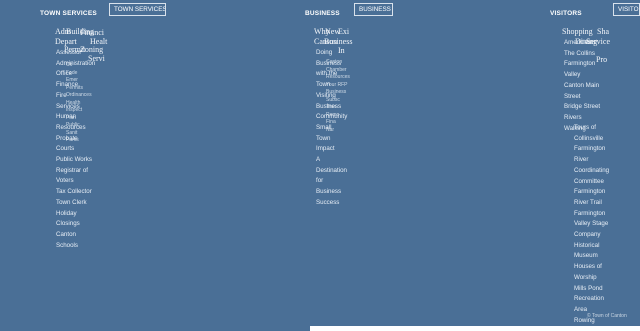 The width and height of the screenshot is (640, 331). What do you see at coordinates (79, 119) in the screenshot?
I see `menu-item: Plan` at bounding box center [79, 119].